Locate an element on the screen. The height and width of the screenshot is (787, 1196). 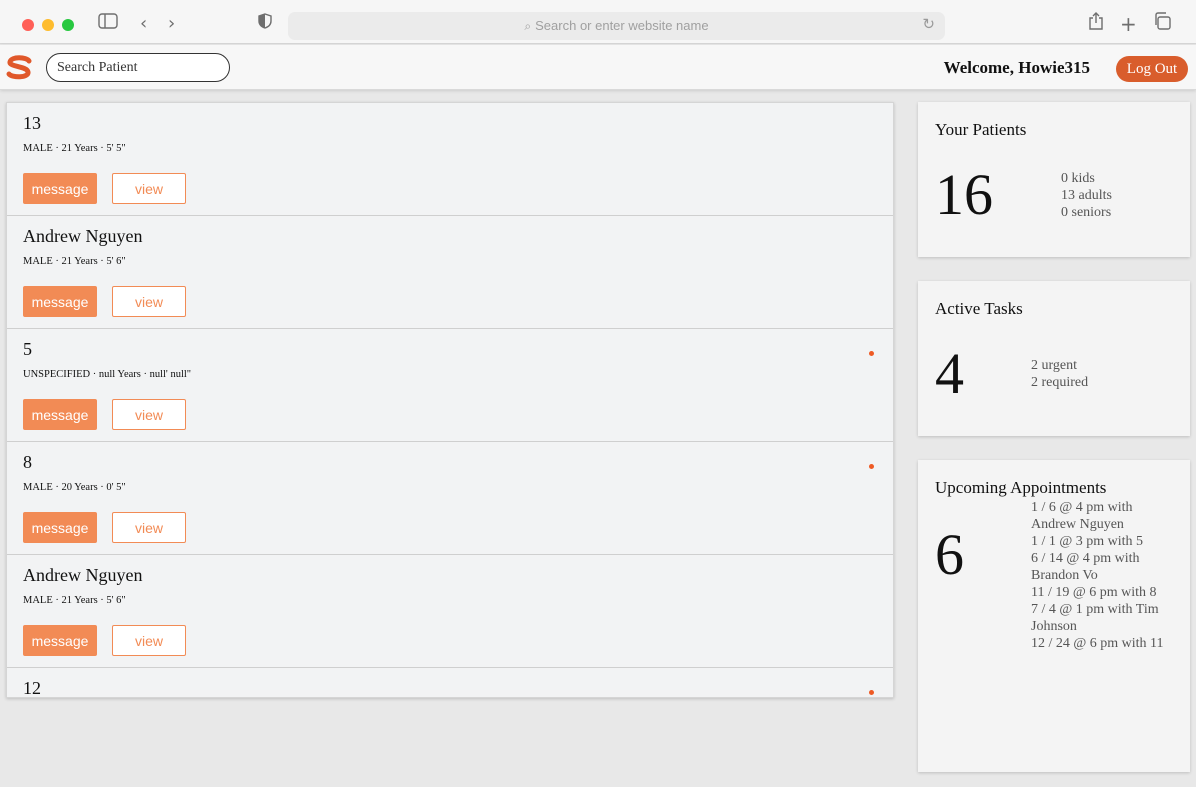
adults-count: 13 adults is located at coordinates (1086, 195).